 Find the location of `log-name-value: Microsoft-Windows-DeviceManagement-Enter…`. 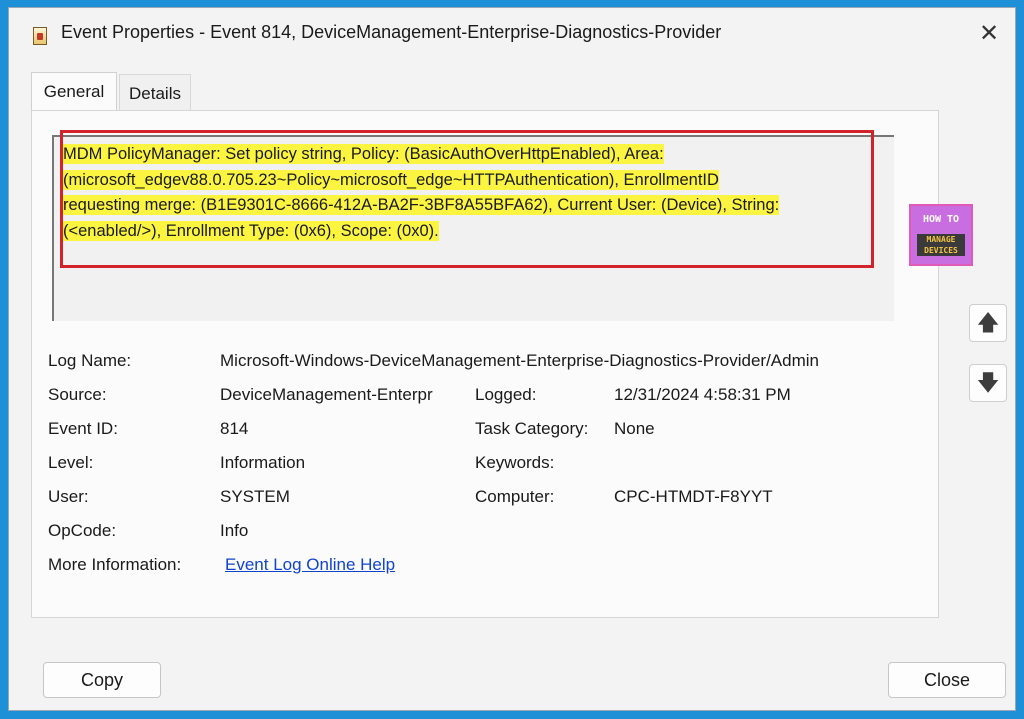

log-name-value: Microsoft-Windows-DeviceManagement-Enter… is located at coordinates (519, 360).